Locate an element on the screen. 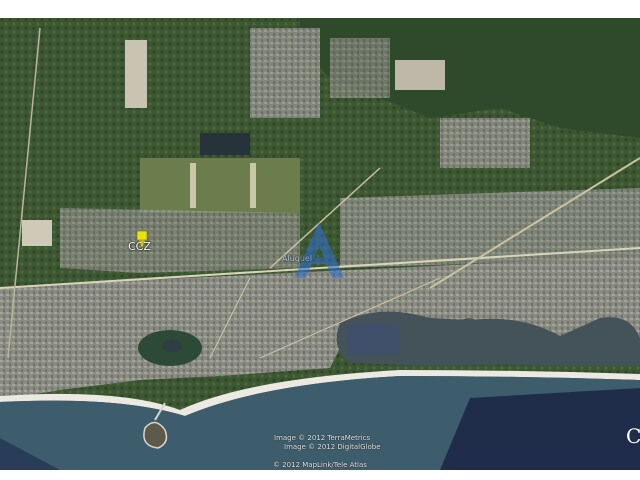 The height and width of the screenshot is (480, 640). map-data-credit: © 2012 MapLink/Tele Atlas is located at coordinates (320, 465).